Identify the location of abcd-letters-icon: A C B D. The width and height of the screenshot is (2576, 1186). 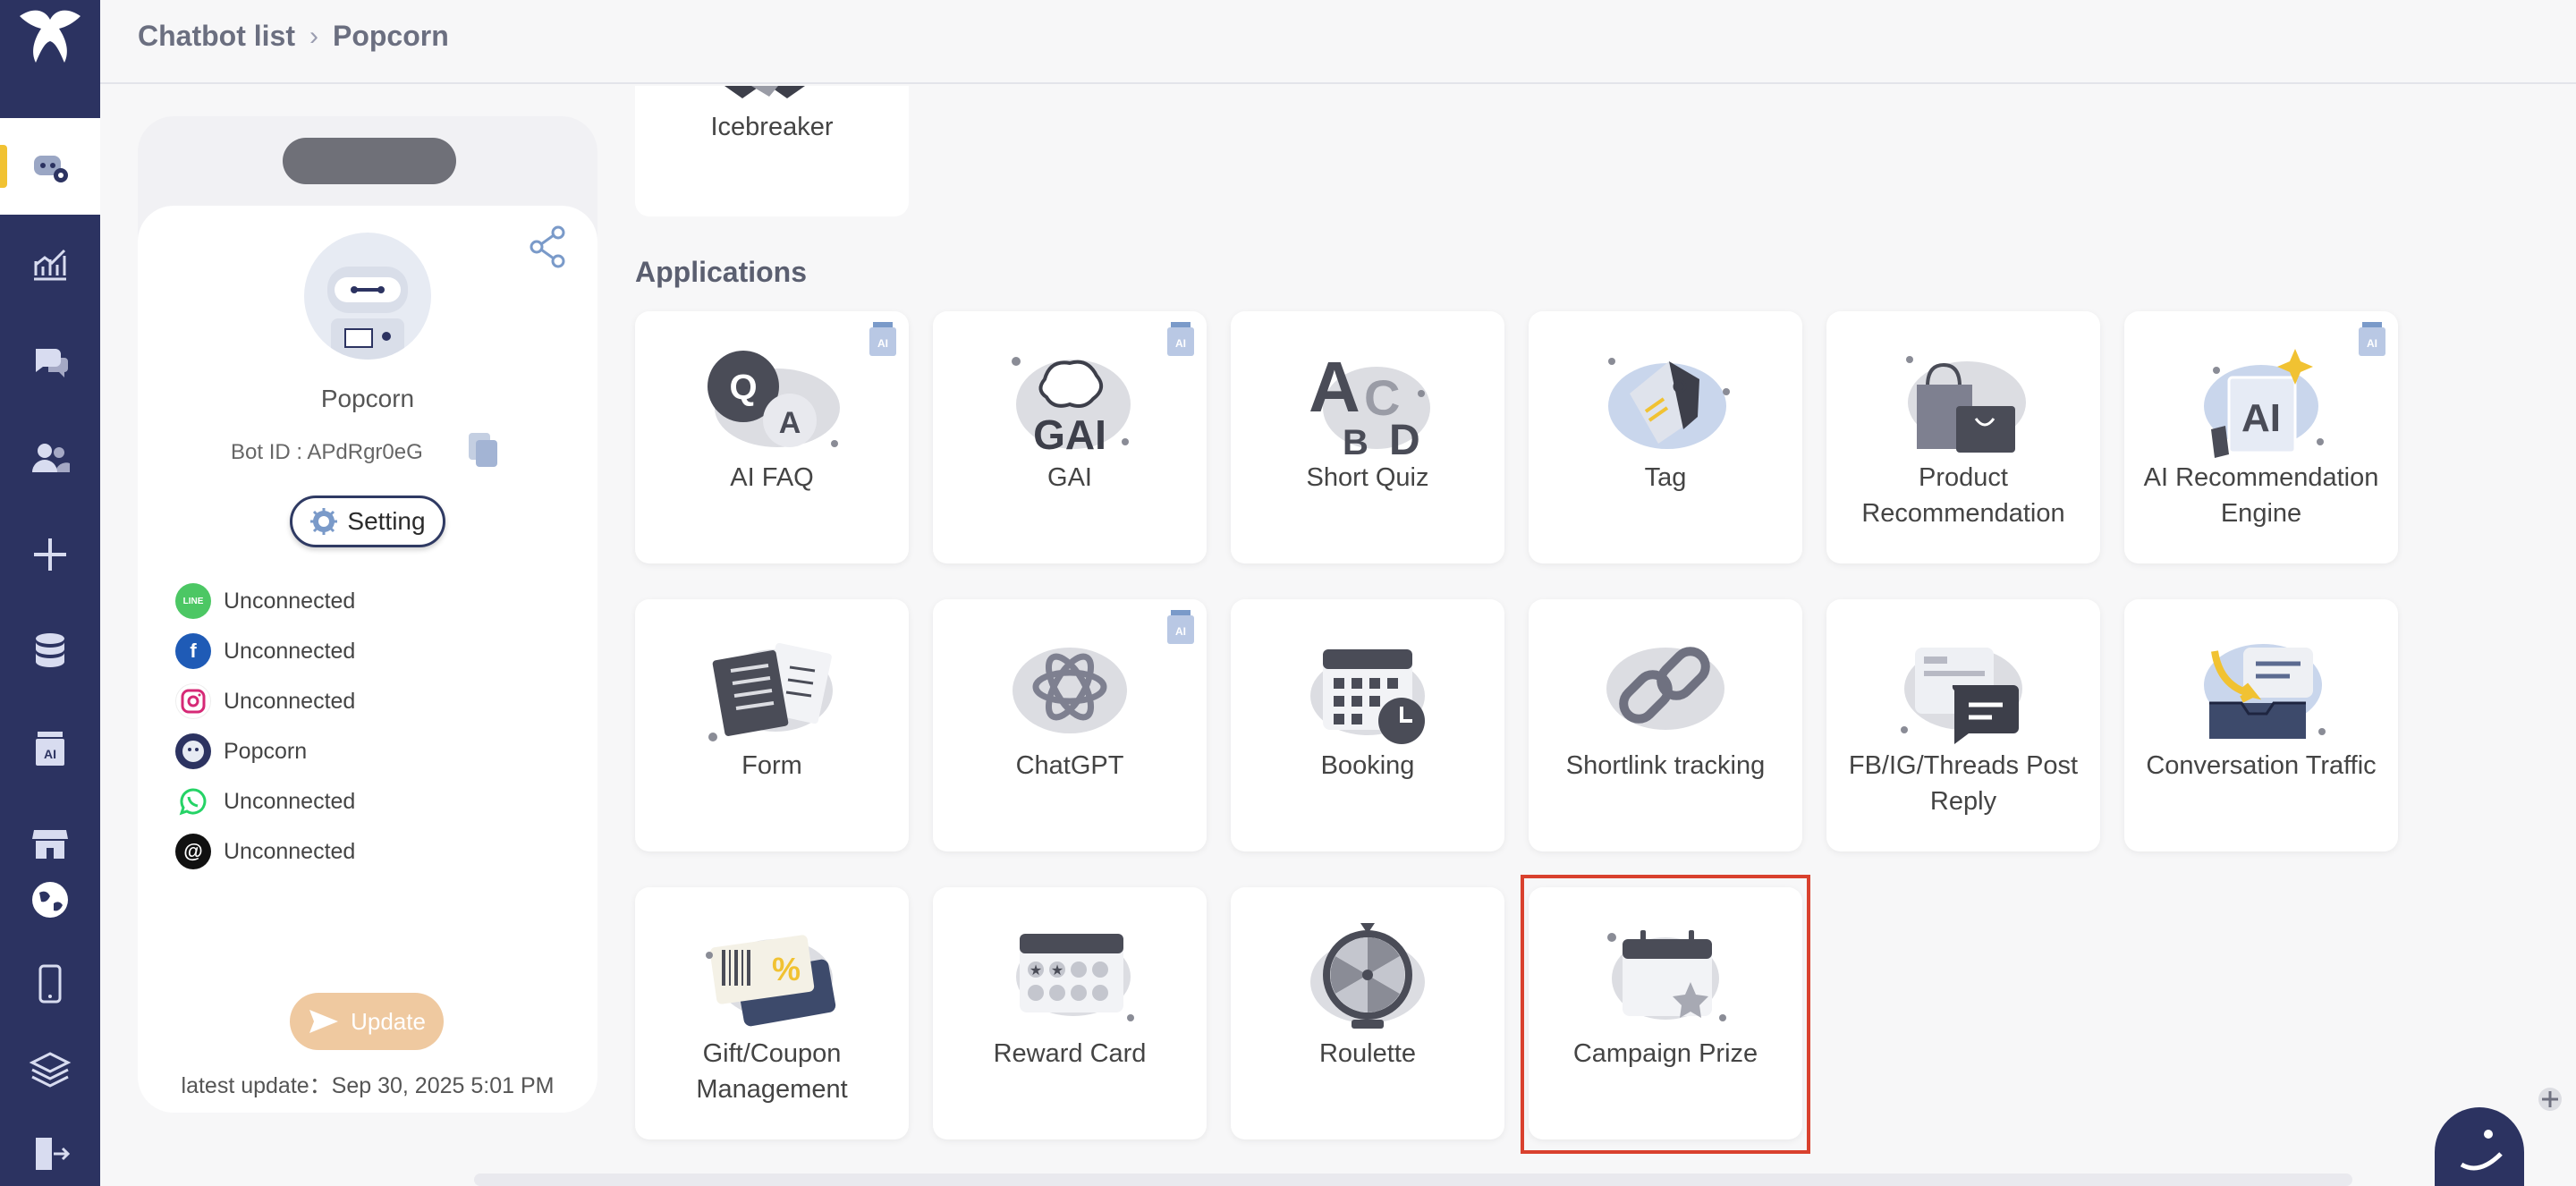
(1369, 403).